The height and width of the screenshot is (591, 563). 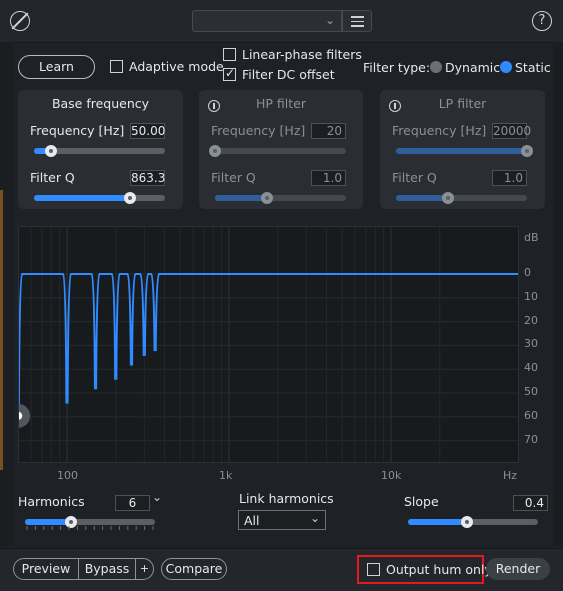 What do you see at coordinates (229, 73) in the screenshot?
I see `filter-dc-offset-checkbox` at bounding box center [229, 73].